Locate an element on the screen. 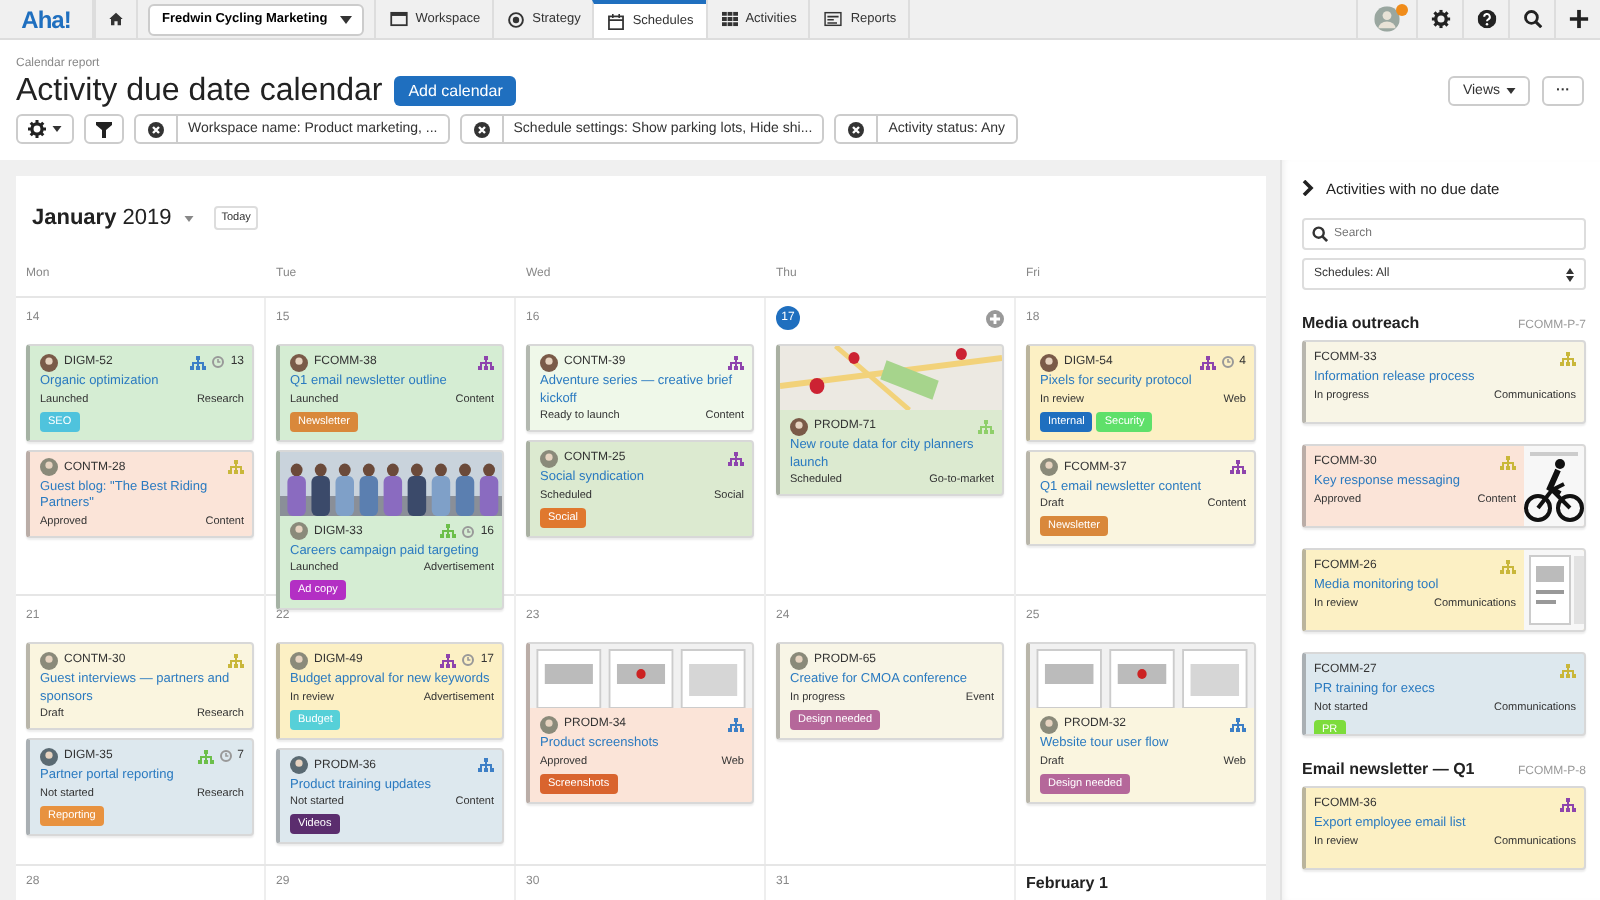 The image size is (1600, 900). calendar-icon is located at coordinates (616, 21).